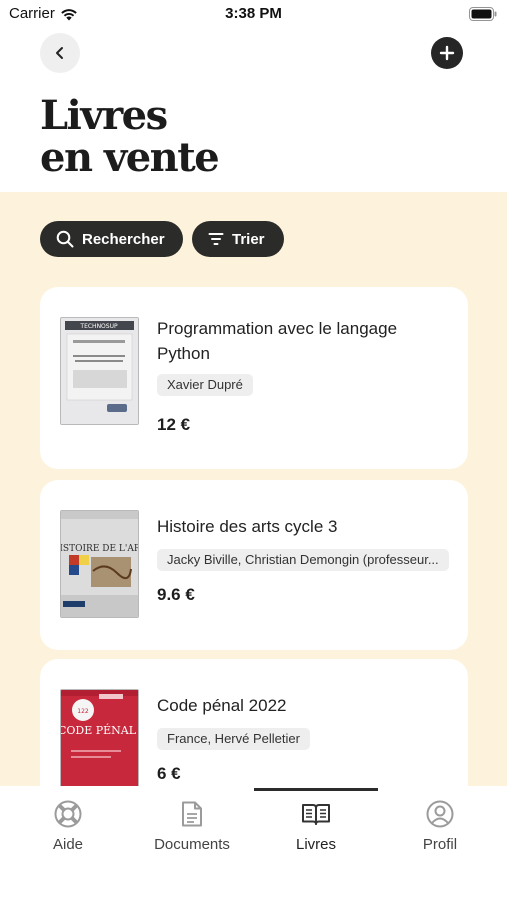 This screenshot has height=900, width=507. I want to click on tab-profil: Profil, so click(440, 826).